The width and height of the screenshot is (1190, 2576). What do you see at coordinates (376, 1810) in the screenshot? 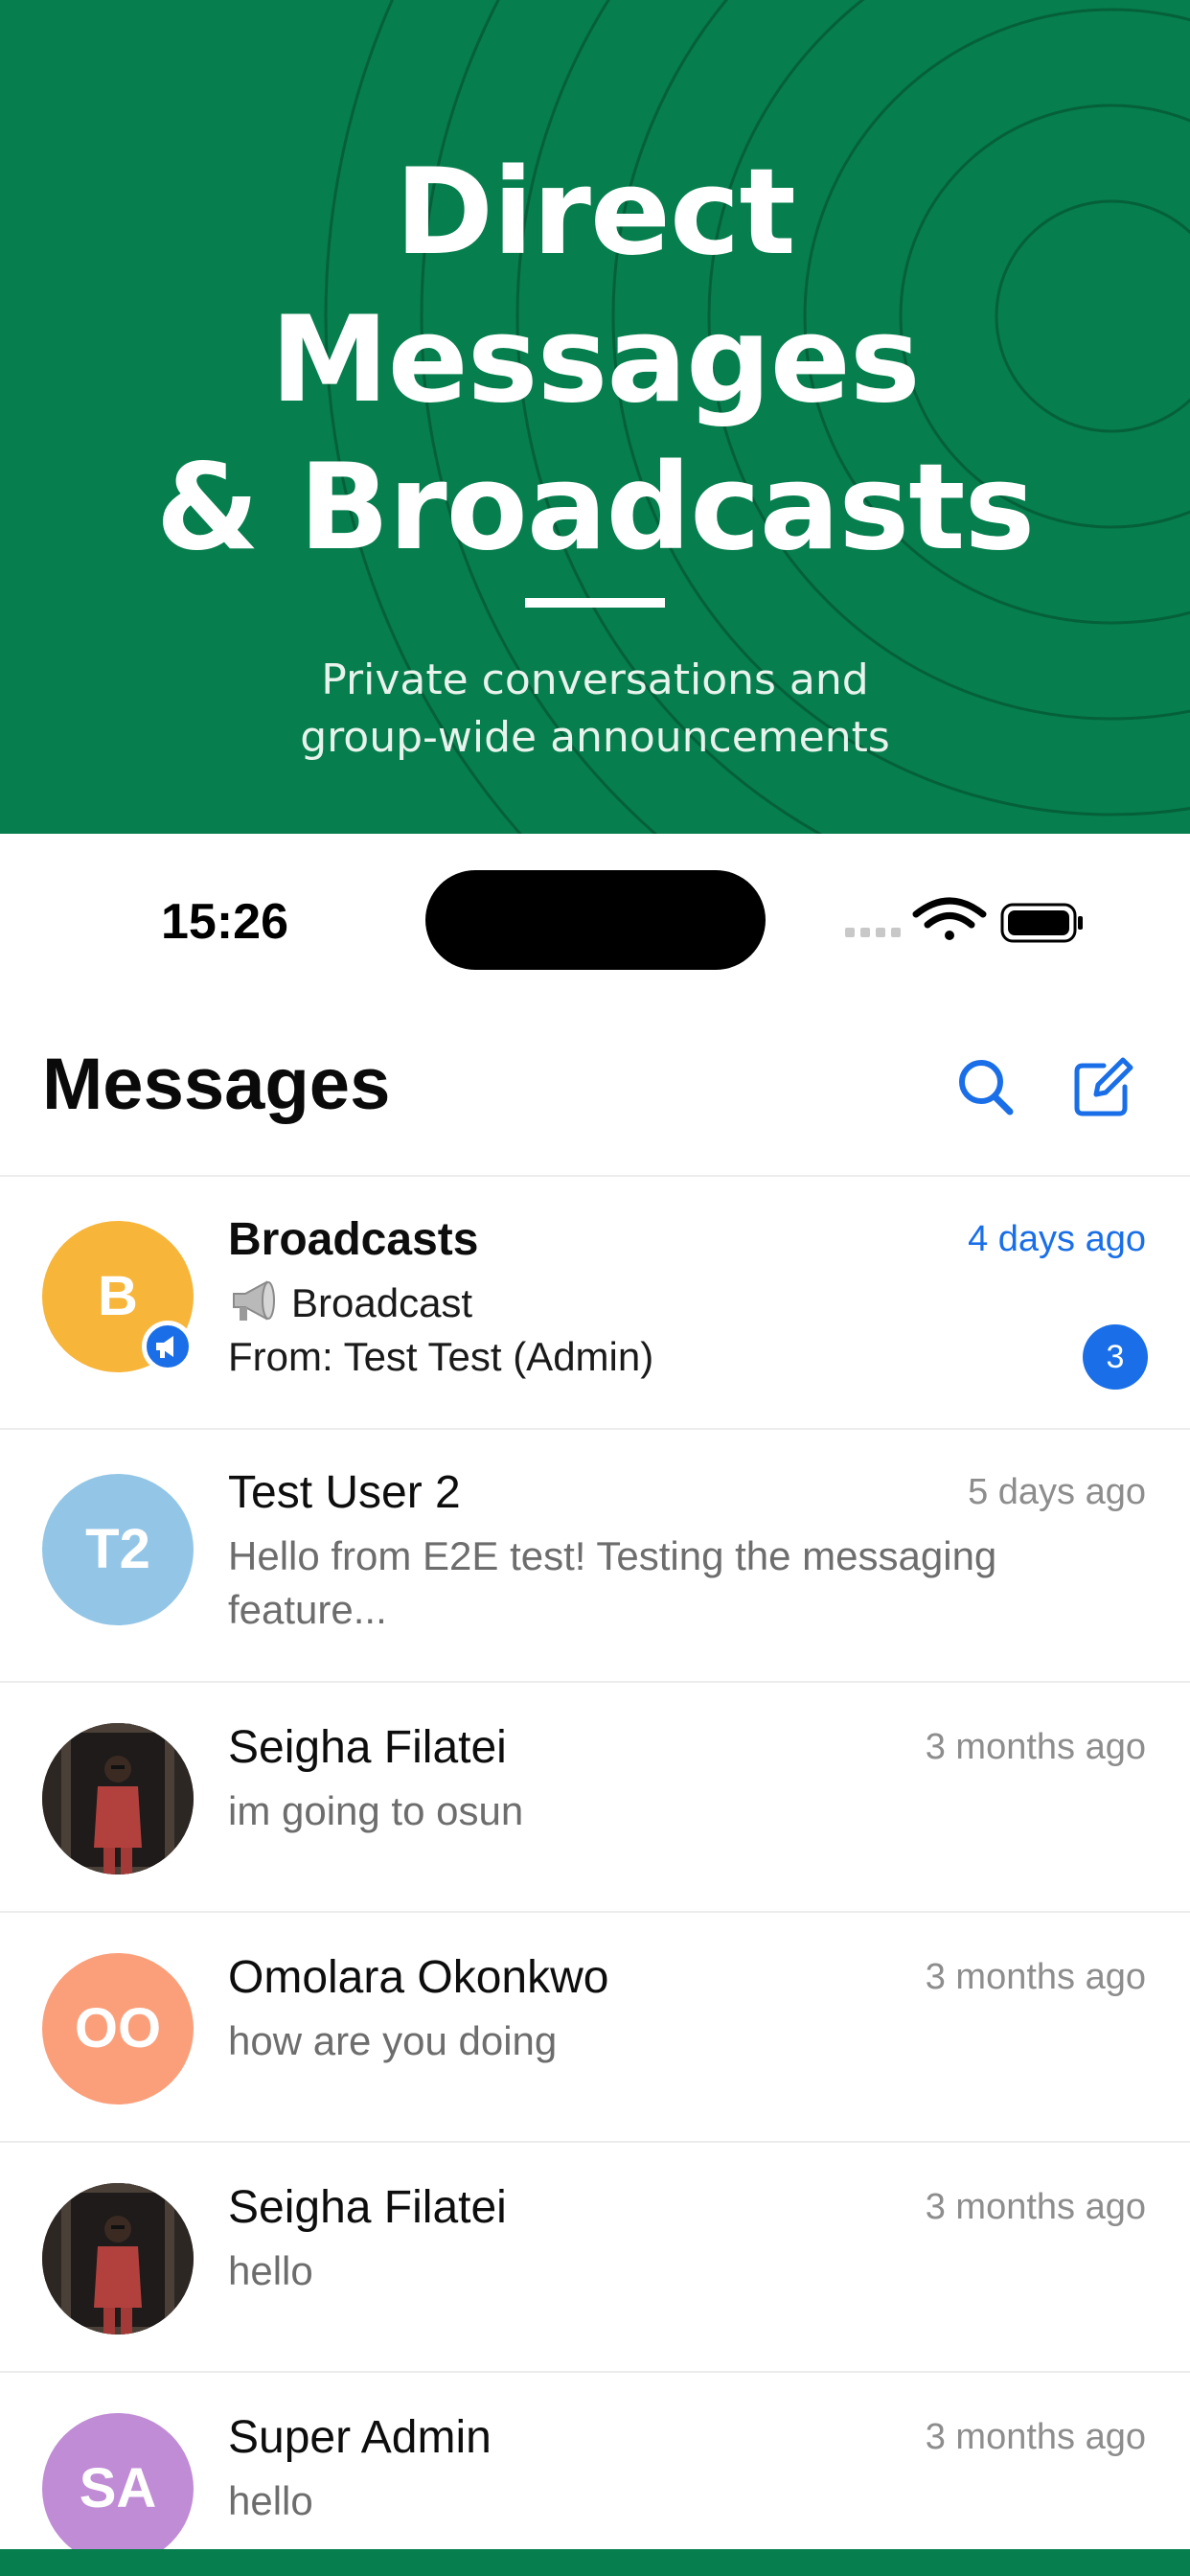
I see `conversation-preview: im going to osun` at bounding box center [376, 1810].